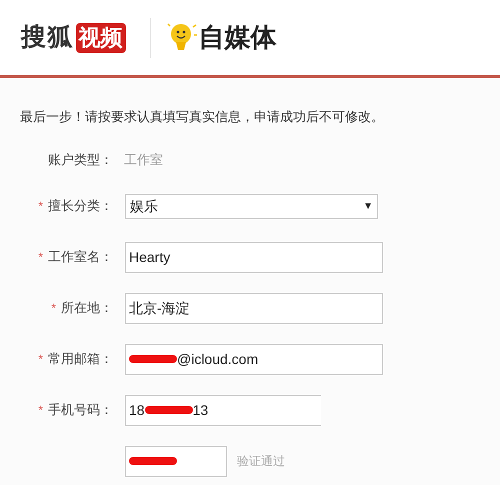 Image resolution: width=500 pixels, height=485 pixels. What do you see at coordinates (80, 359) in the screenshot?
I see `field-label: 常用邮箱：` at bounding box center [80, 359].